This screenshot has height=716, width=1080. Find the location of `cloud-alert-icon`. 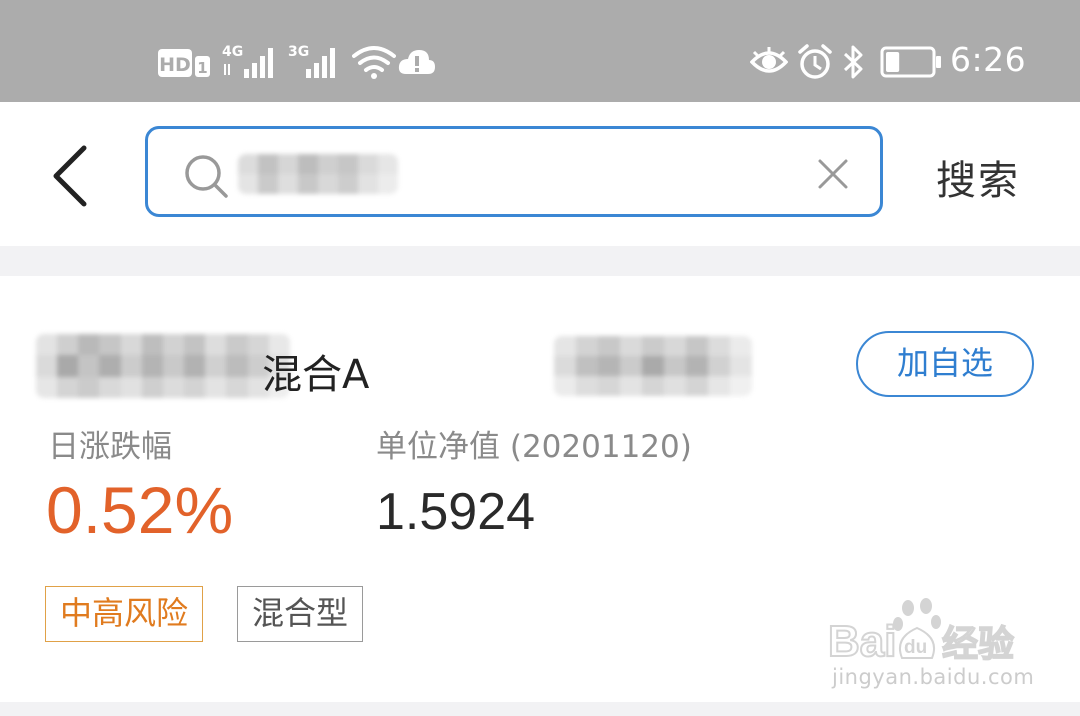

cloud-alert-icon is located at coordinates (416, 62).